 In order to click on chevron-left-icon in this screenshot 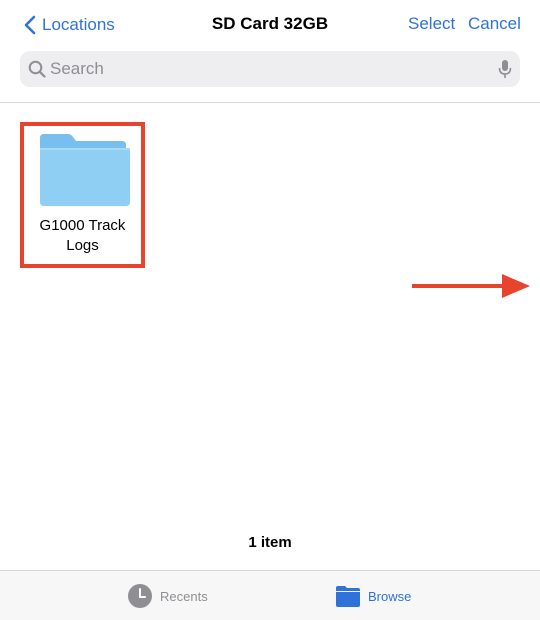, I will do `click(30, 25)`.